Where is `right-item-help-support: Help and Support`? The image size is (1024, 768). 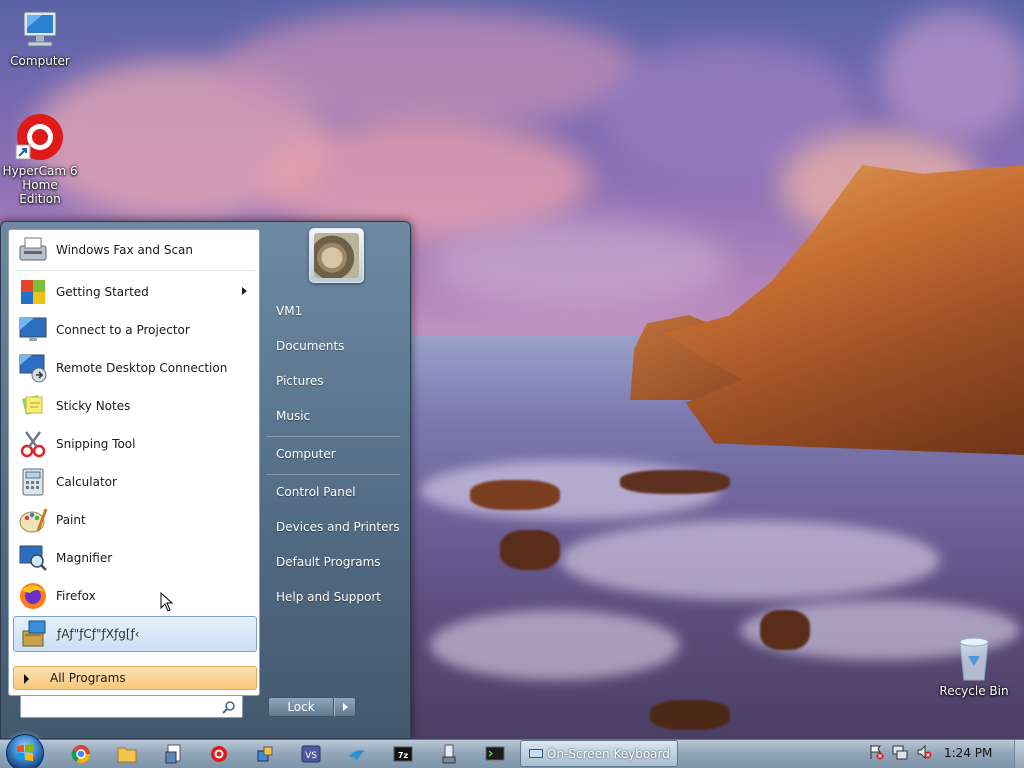
right-item-help-support: Help and Support is located at coordinates (328, 597).